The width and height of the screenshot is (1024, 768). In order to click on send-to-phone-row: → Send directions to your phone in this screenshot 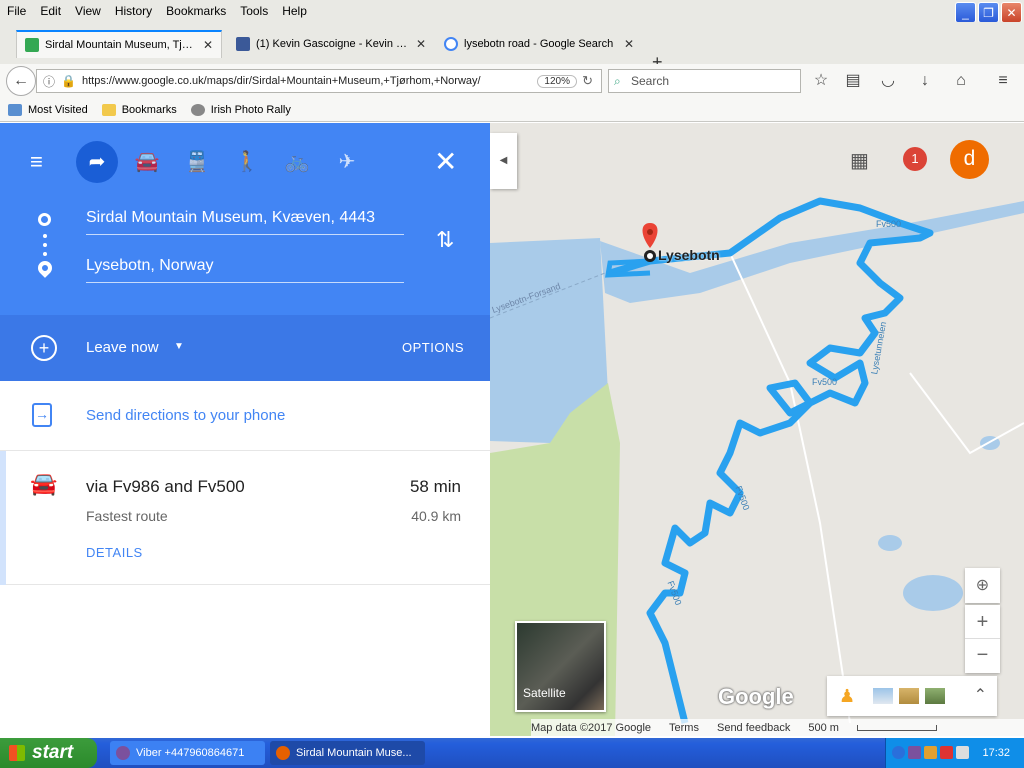, I will do `click(245, 416)`.